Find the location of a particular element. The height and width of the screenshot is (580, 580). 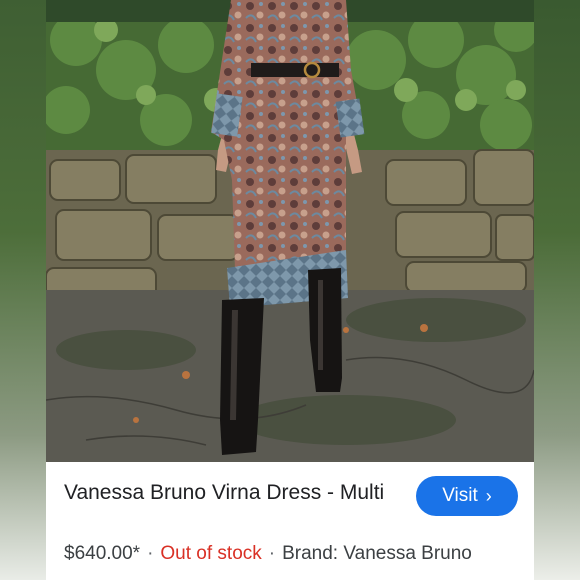

stock-status: Out of stock is located at coordinates (211, 553).